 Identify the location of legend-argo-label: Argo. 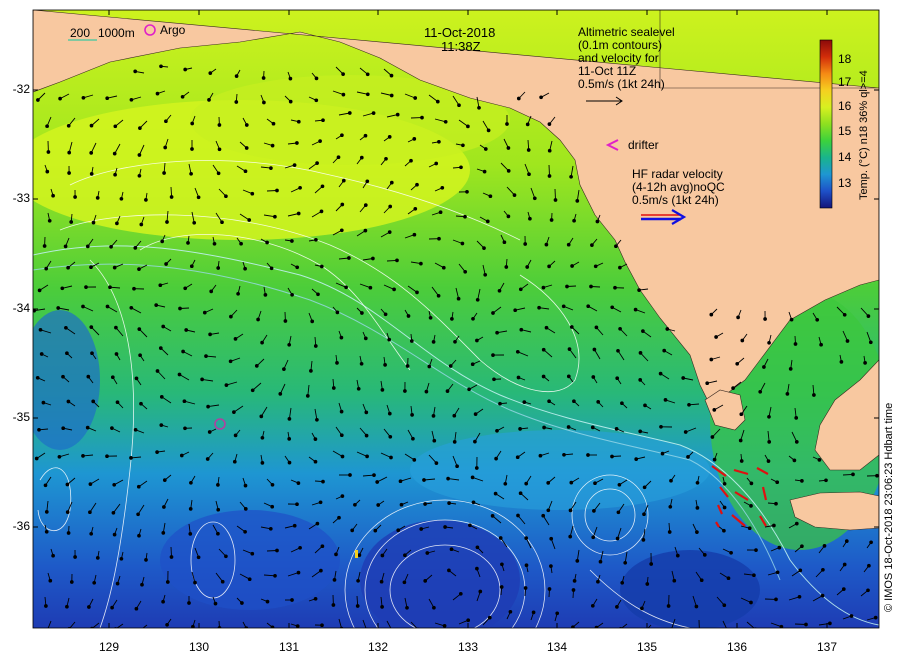
(173, 30).